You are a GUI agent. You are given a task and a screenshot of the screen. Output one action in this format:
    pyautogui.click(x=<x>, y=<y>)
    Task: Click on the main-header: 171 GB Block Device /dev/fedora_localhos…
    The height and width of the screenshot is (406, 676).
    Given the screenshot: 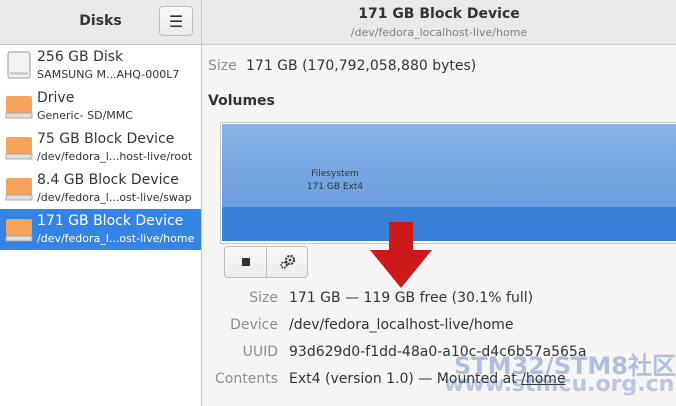 What is the action you would take?
    pyautogui.click(x=439, y=22)
    